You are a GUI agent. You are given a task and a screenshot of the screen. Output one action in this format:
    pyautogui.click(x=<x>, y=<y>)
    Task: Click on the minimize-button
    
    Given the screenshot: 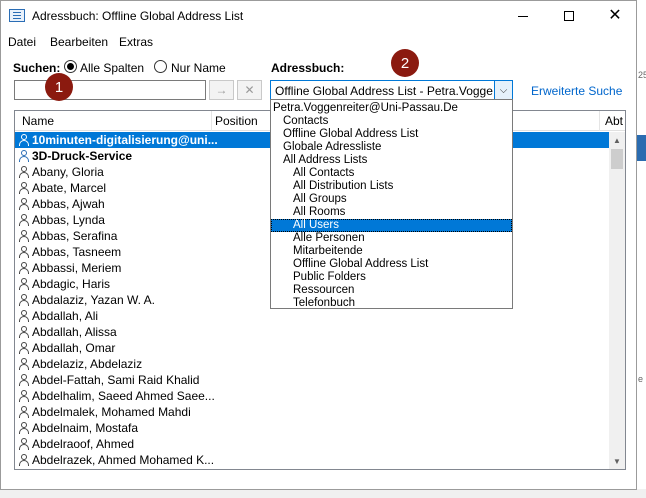 What is the action you would take?
    pyautogui.click(x=523, y=16)
    